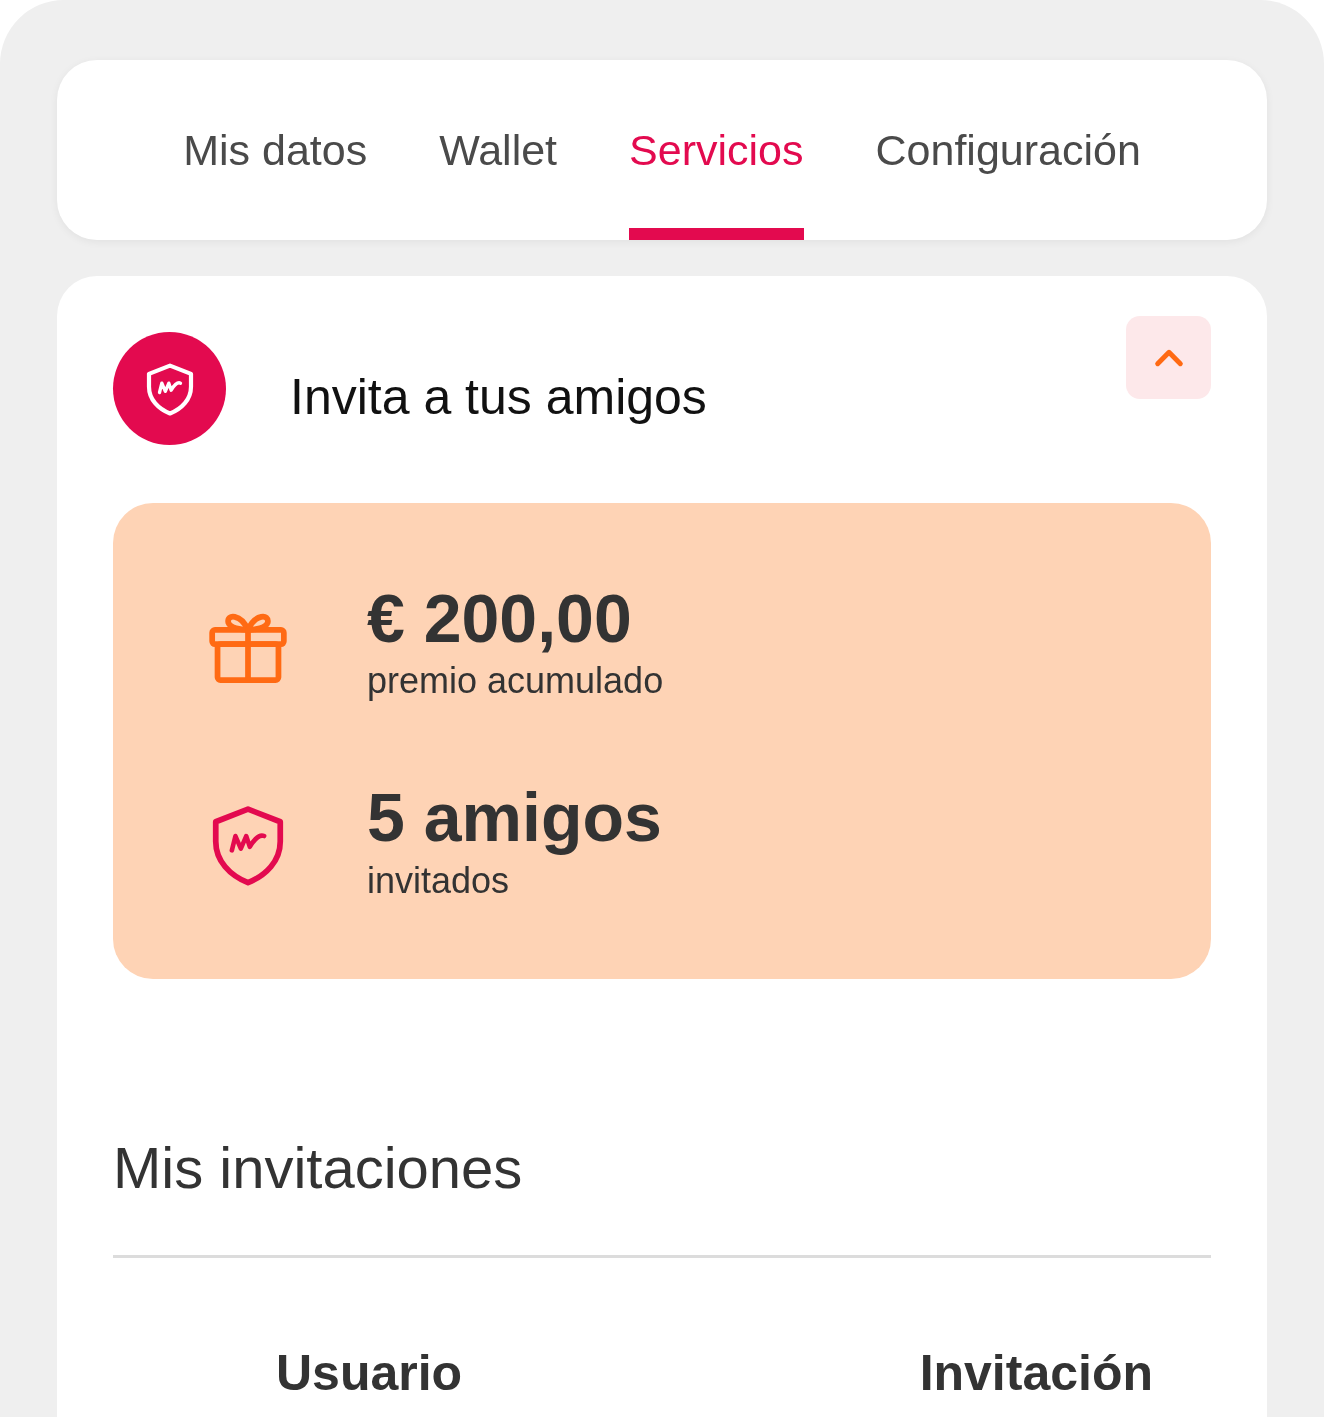  I want to click on section-heading: Mis invitaciones, so click(318, 1168).